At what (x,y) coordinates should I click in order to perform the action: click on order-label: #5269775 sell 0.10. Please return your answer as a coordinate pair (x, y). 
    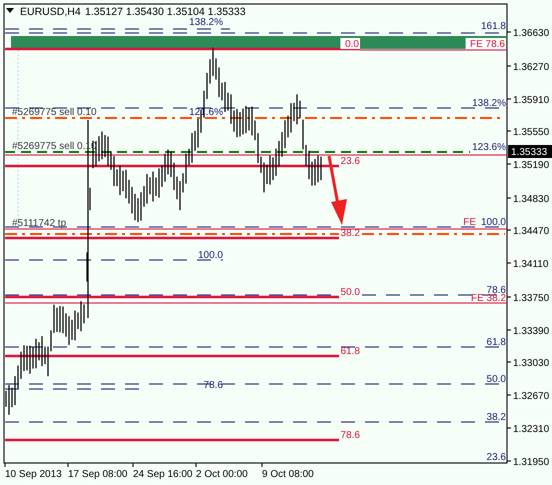
    Looking at the image, I should click on (54, 112).